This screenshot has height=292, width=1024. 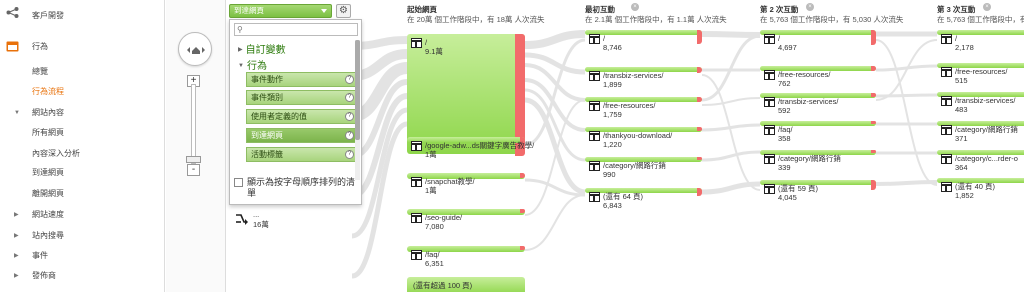 What do you see at coordinates (82, 215) in the screenshot?
I see `sidebar-item: ▶ 網站速度` at bounding box center [82, 215].